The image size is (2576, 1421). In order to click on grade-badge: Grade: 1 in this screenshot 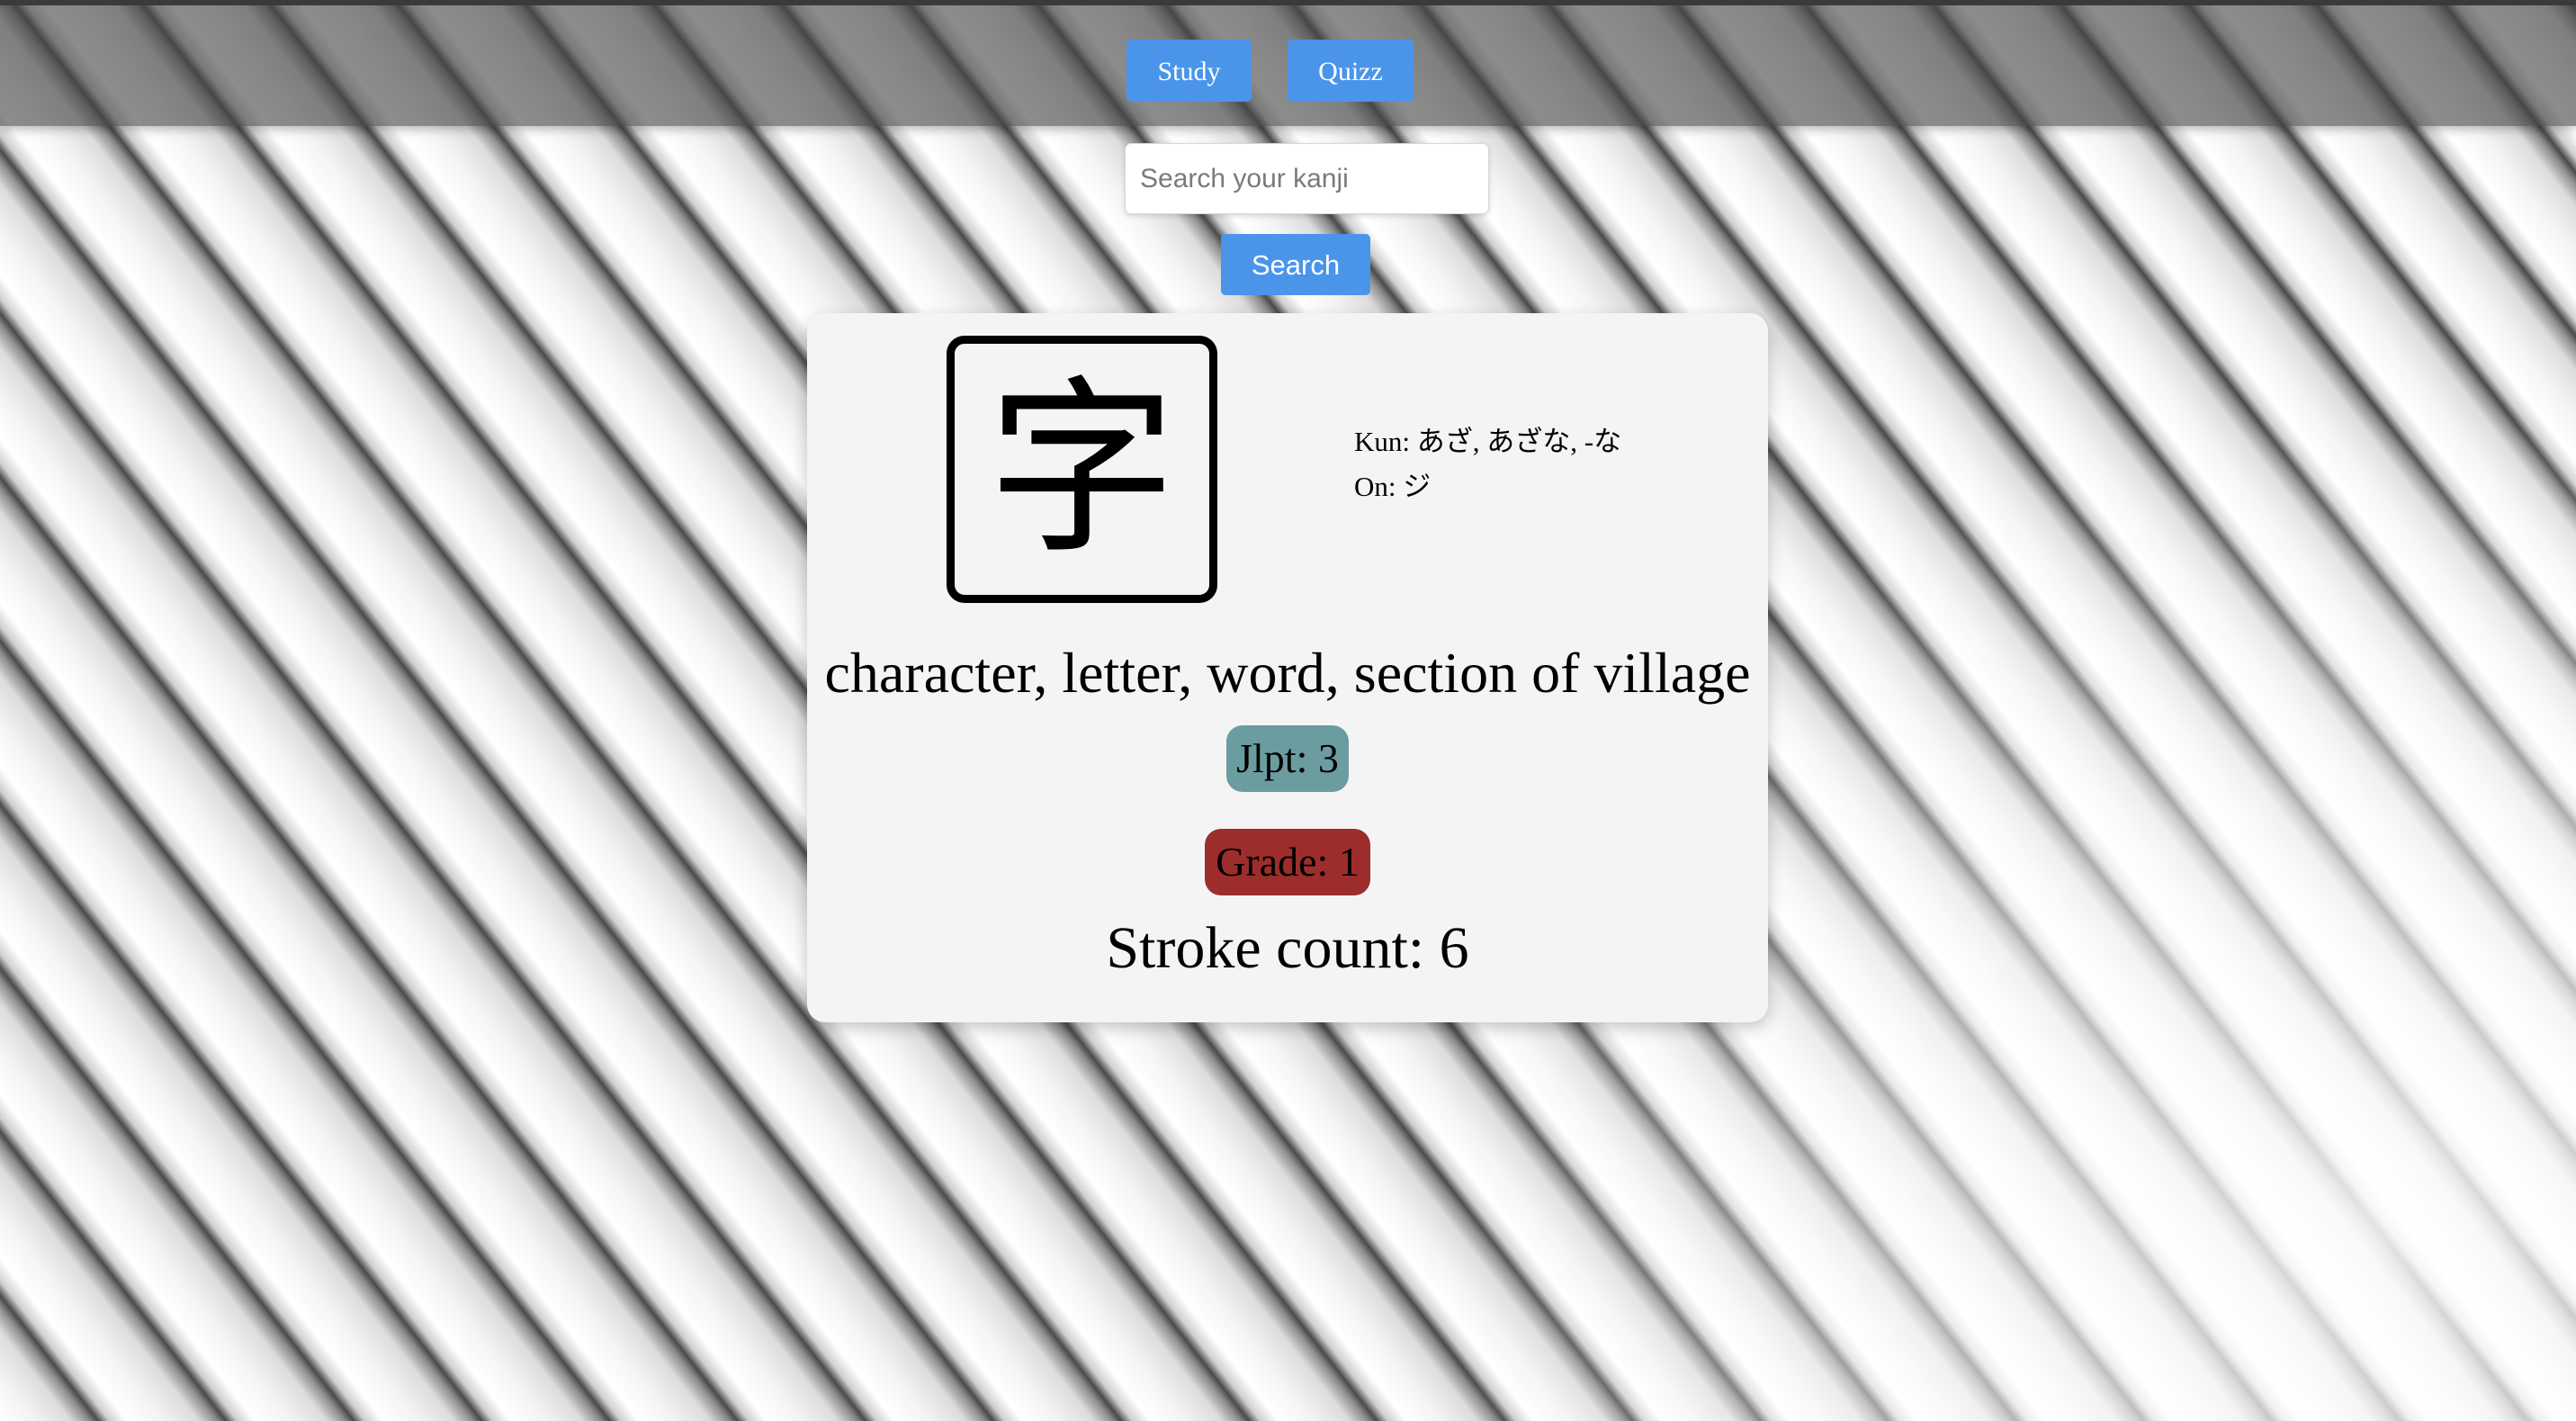, I will do `click(1288, 862)`.